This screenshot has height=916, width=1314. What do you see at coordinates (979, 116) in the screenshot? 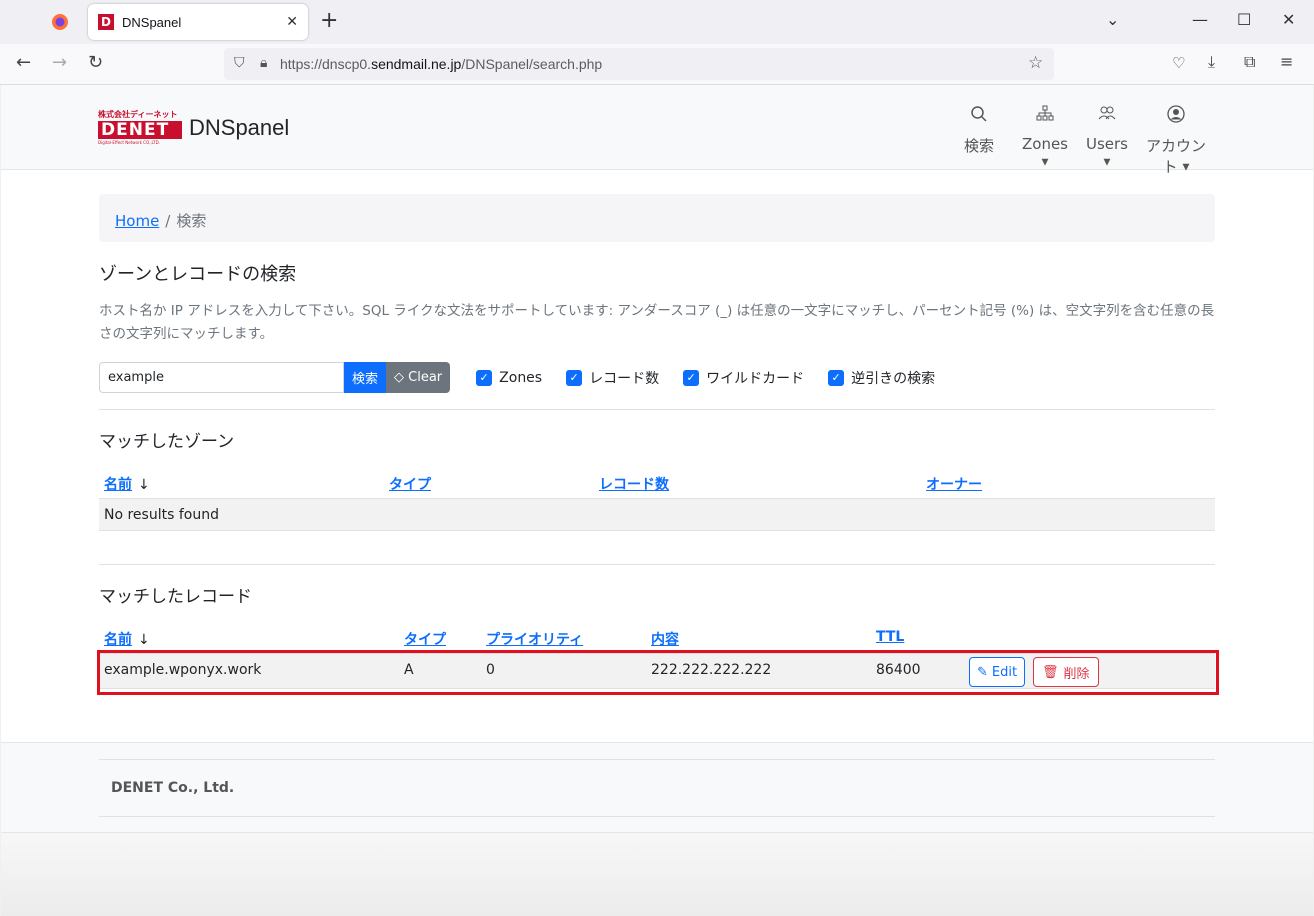
I see `search-icon` at bounding box center [979, 116].